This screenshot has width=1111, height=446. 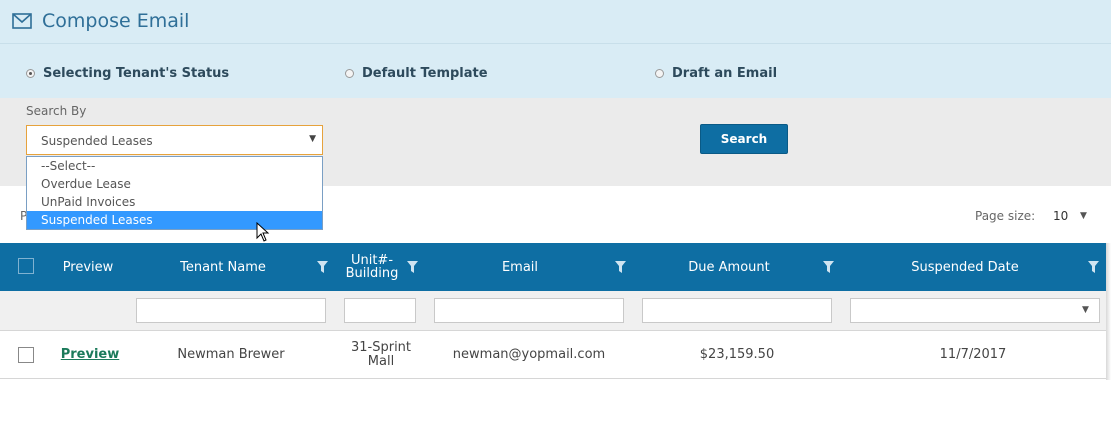 What do you see at coordinates (22, 21) in the screenshot?
I see `envelope-icon` at bounding box center [22, 21].